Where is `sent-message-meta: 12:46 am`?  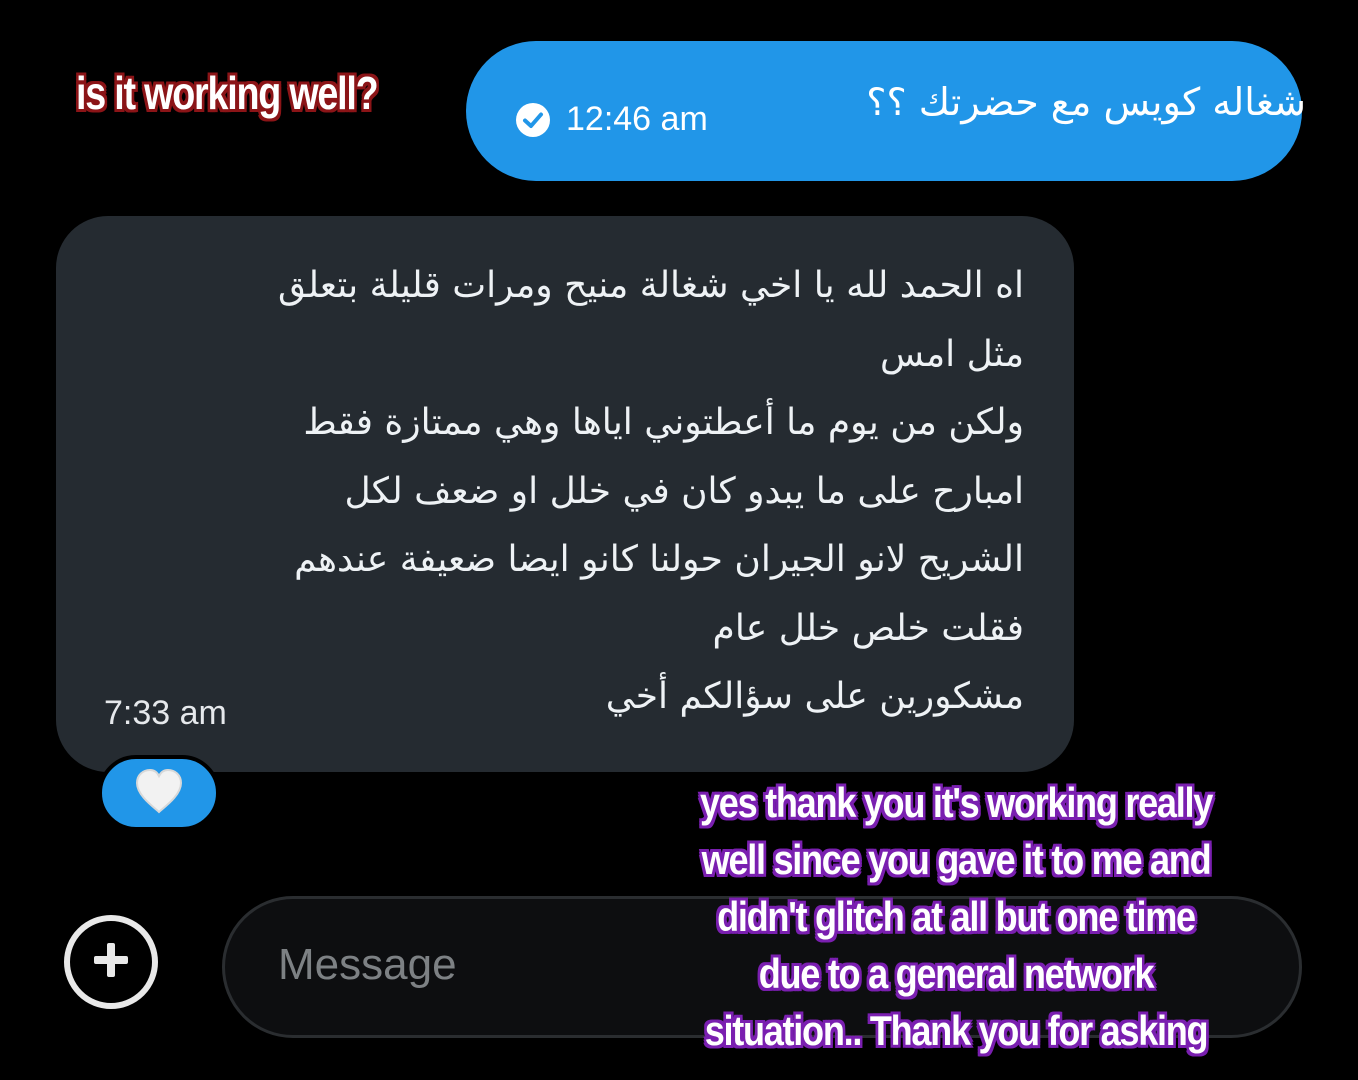 sent-message-meta: 12:46 am is located at coordinates (611, 119).